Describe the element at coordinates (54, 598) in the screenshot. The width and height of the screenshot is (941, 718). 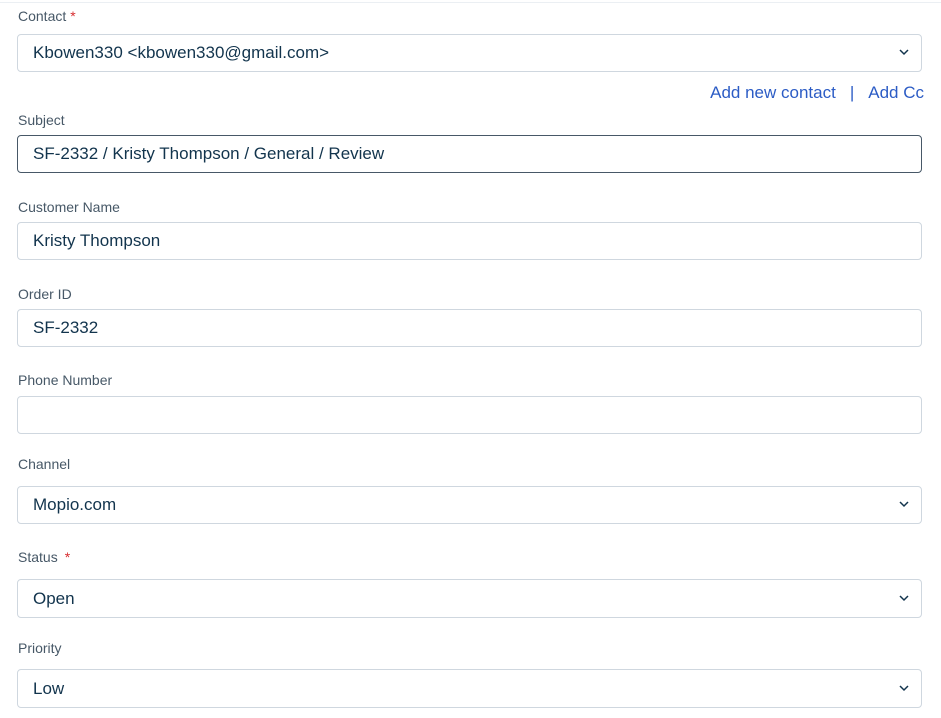
I see `status-value: Open` at that location.